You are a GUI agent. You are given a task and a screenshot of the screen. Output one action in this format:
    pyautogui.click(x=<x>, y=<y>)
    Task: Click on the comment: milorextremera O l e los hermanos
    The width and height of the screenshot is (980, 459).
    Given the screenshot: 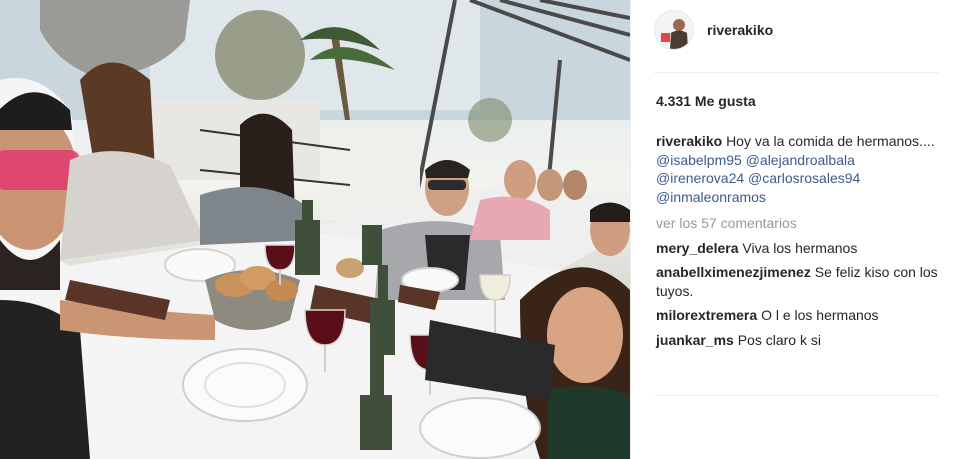 What is the action you would take?
    pyautogui.click(x=806, y=315)
    